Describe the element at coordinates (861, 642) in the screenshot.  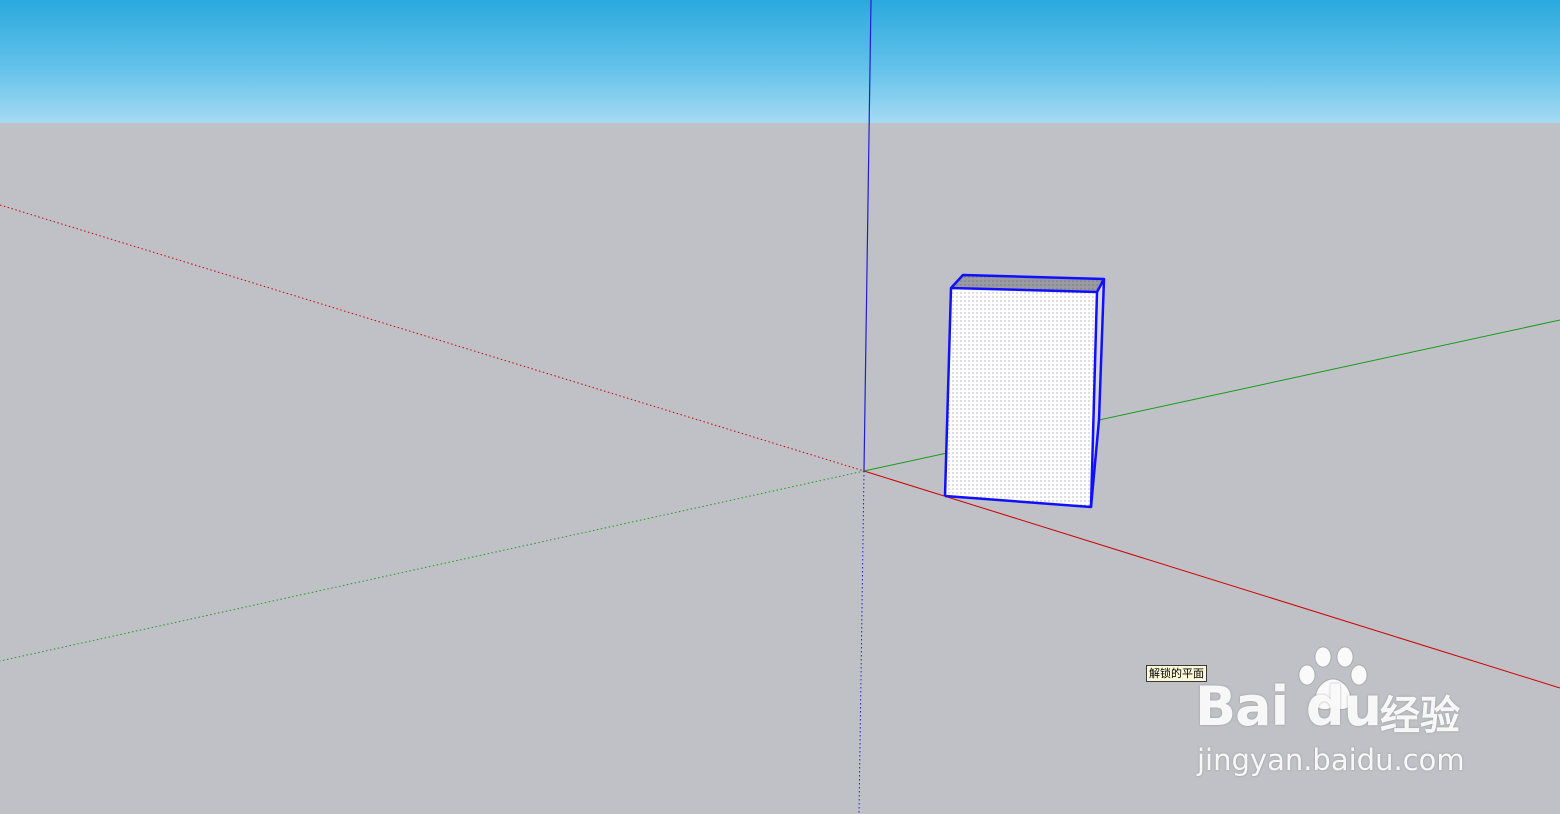
I see `blue-axis-negative` at that location.